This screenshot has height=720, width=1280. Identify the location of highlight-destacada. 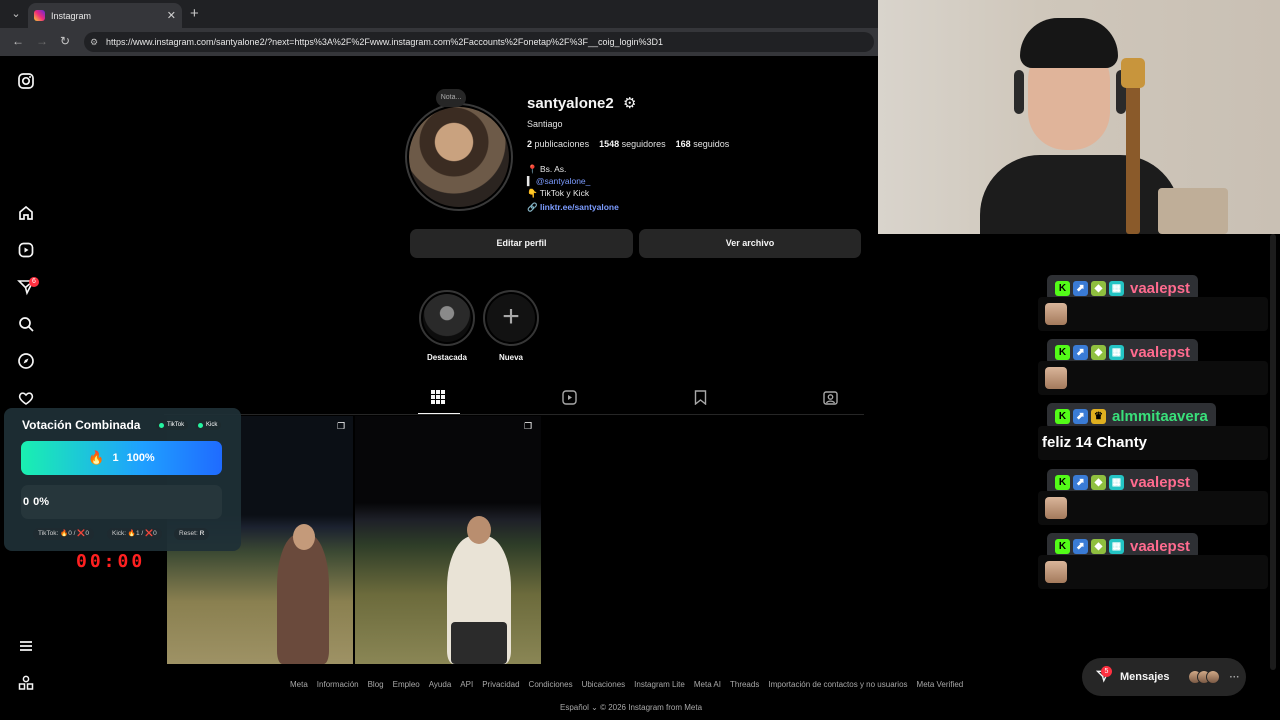
(447, 318).